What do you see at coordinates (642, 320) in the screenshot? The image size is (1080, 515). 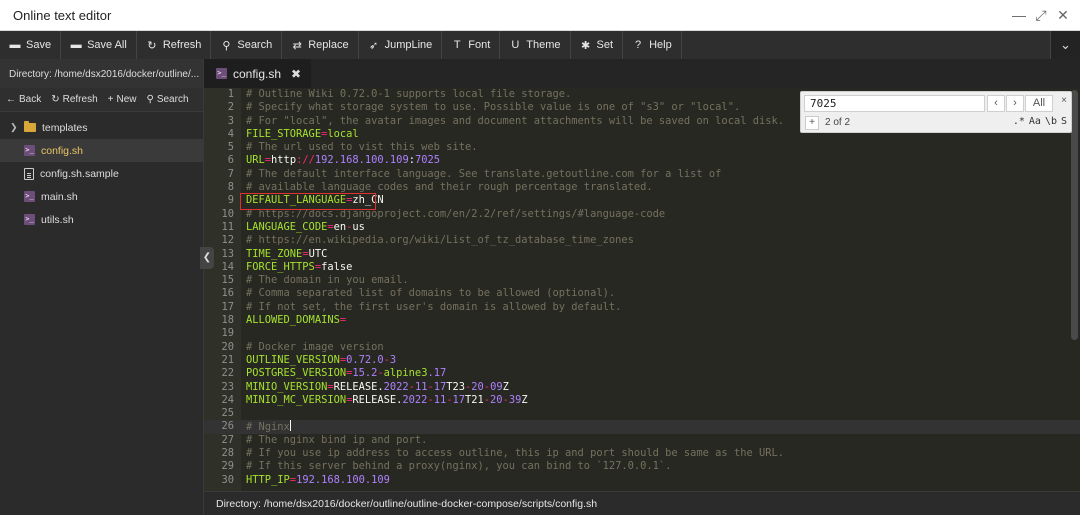 I see `code-line: 18 ALLOWED_DOMAINS=` at bounding box center [642, 320].